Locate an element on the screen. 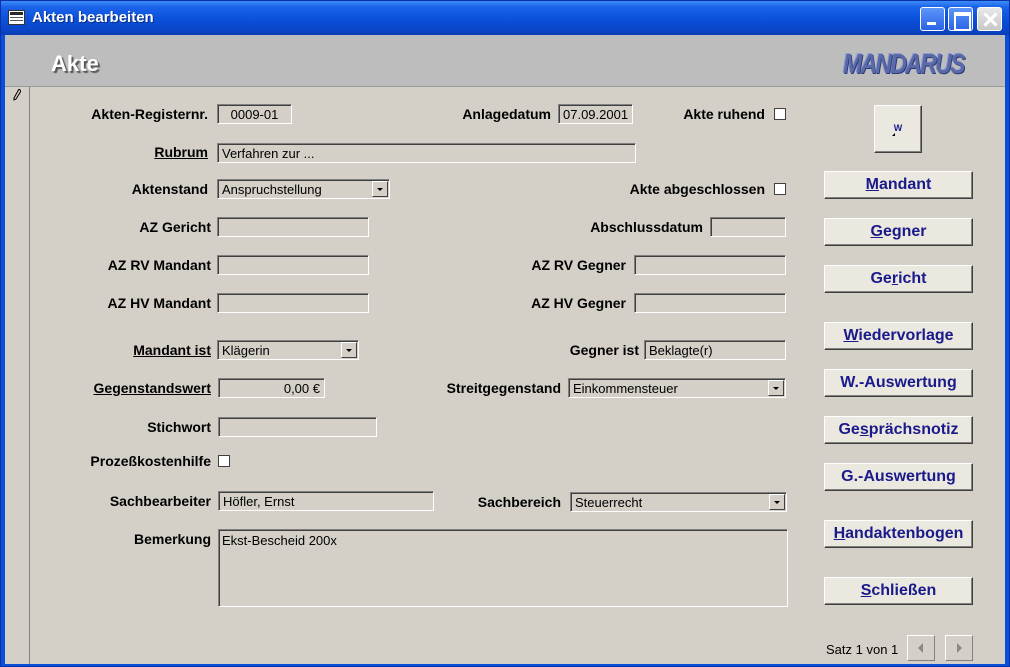 This screenshot has width=1010, height=667. sachbearbeiter-field: Höfler, Ernst is located at coordinates (326, 501).